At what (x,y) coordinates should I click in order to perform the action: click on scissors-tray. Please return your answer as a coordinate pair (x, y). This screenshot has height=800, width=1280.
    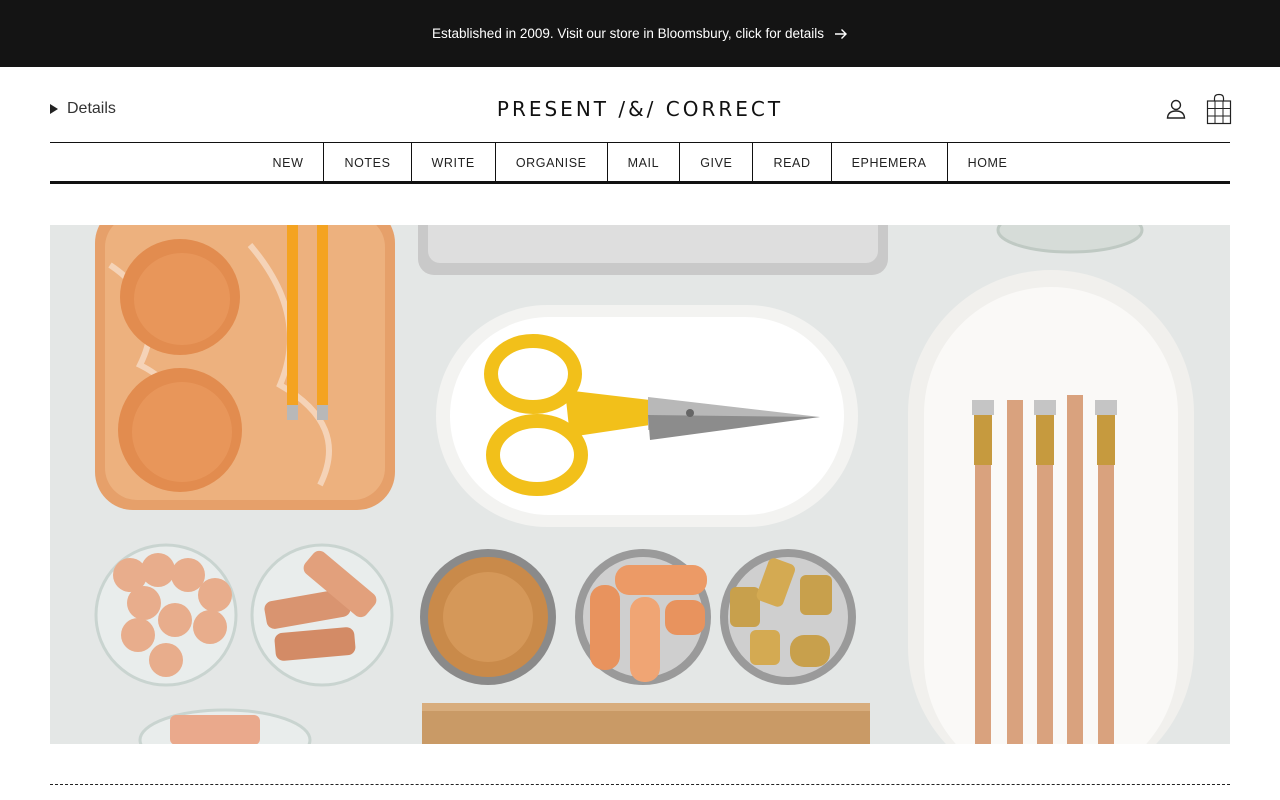
    Looking at the image, I should click on (647, 416).